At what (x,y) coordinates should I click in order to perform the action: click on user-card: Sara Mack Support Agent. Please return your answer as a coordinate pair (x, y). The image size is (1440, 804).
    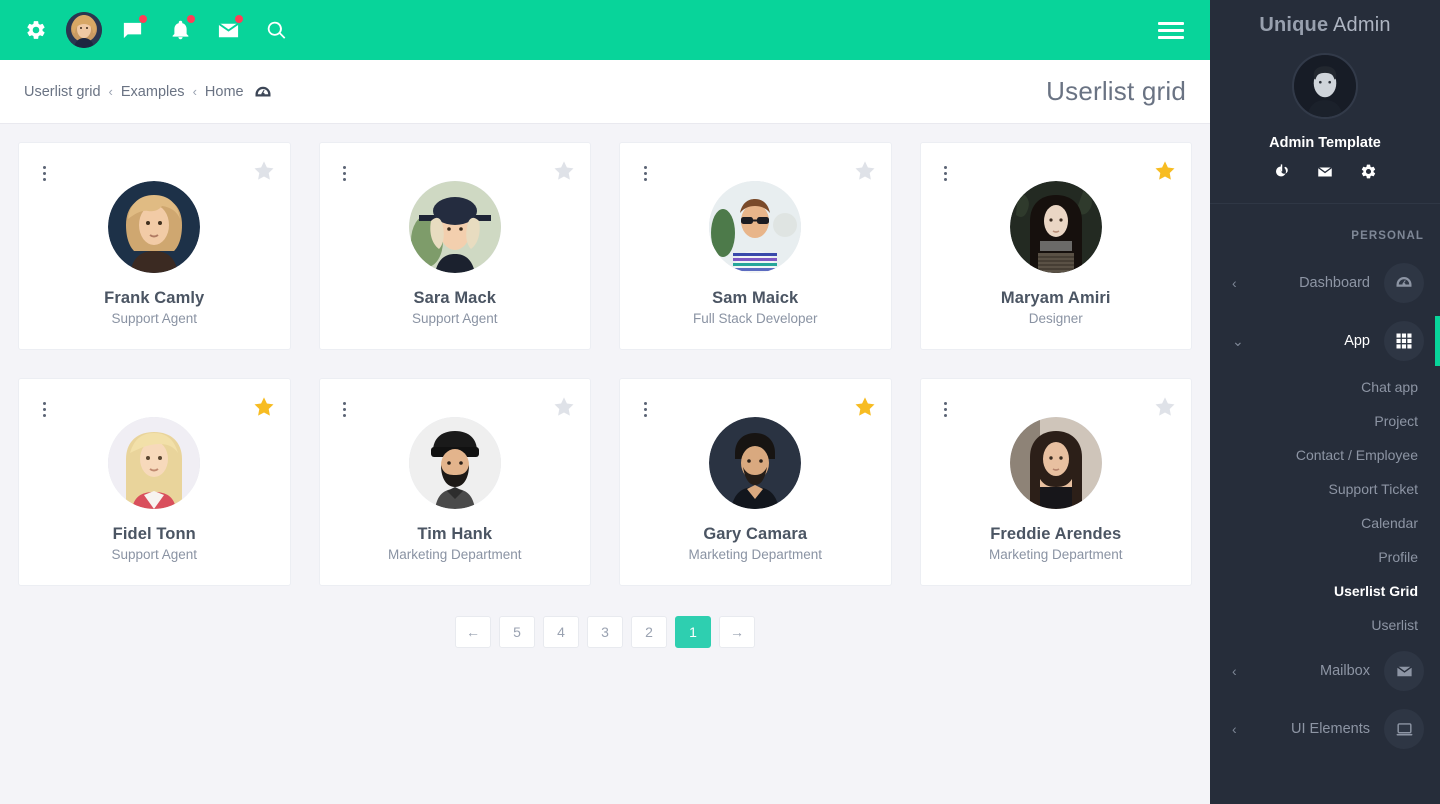
    Looking at the image, I should click on (454, 246).